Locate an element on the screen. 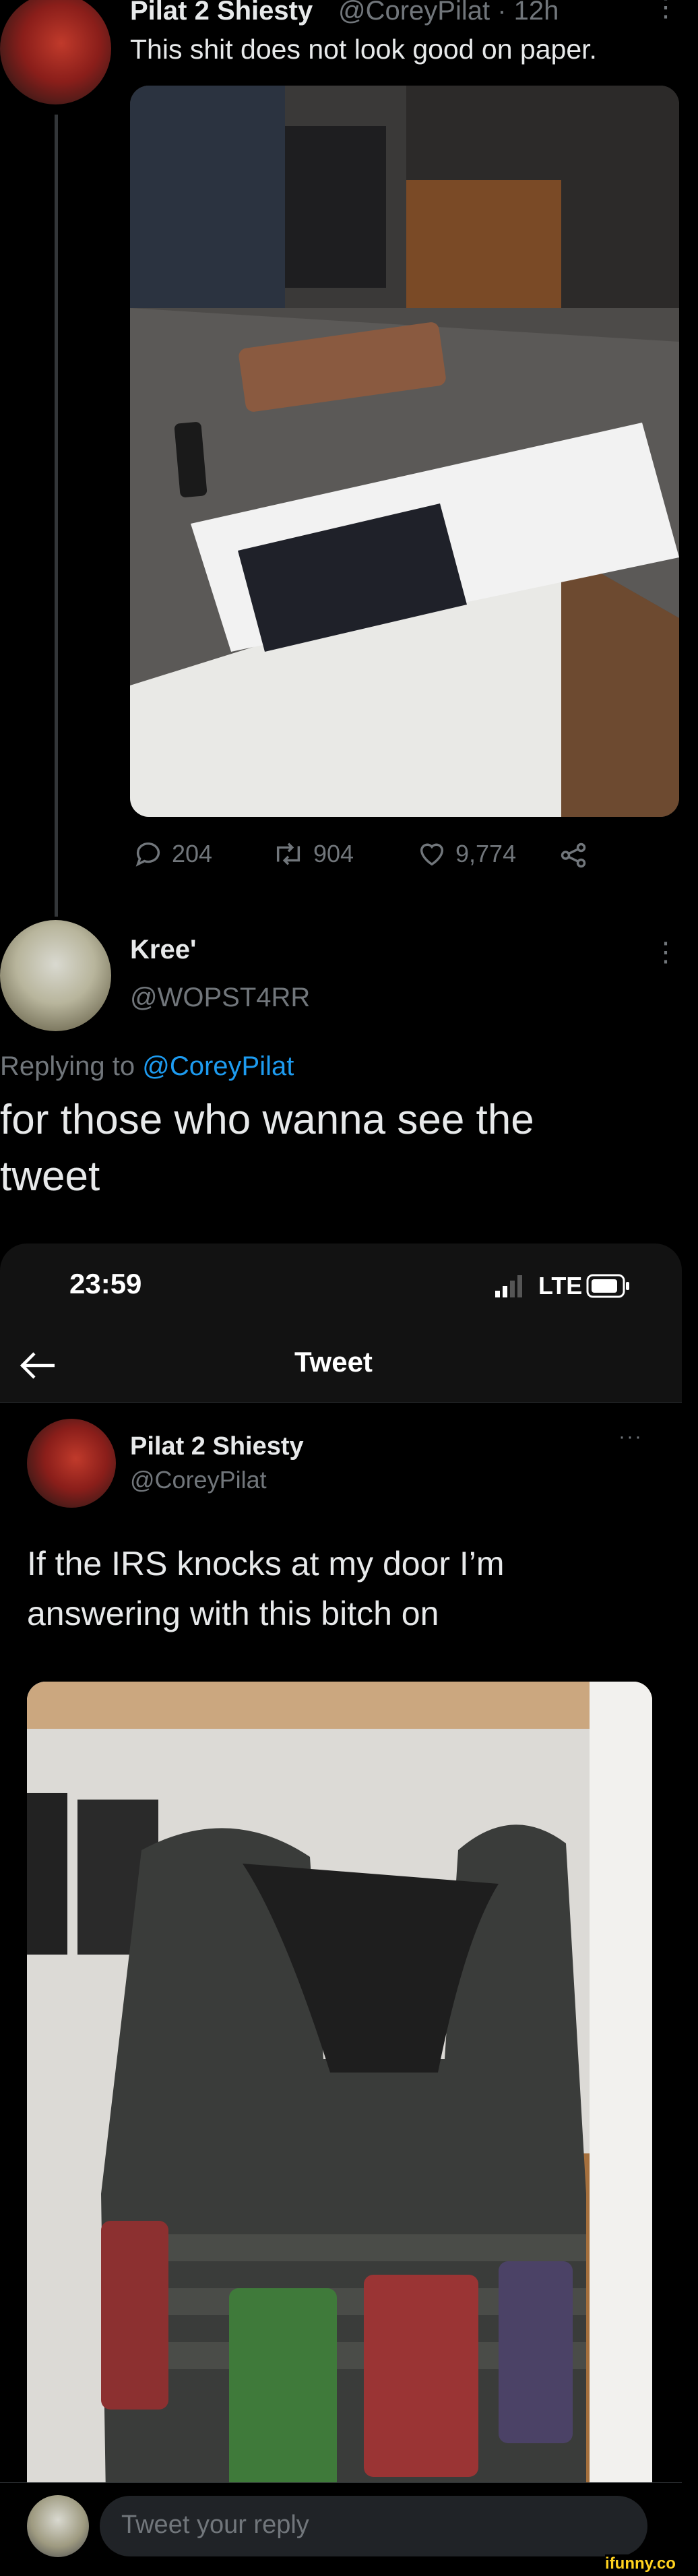 The width and height of the screenshot is (698, 2576). like-count: 9,774 is located at coordinates (486, 853).